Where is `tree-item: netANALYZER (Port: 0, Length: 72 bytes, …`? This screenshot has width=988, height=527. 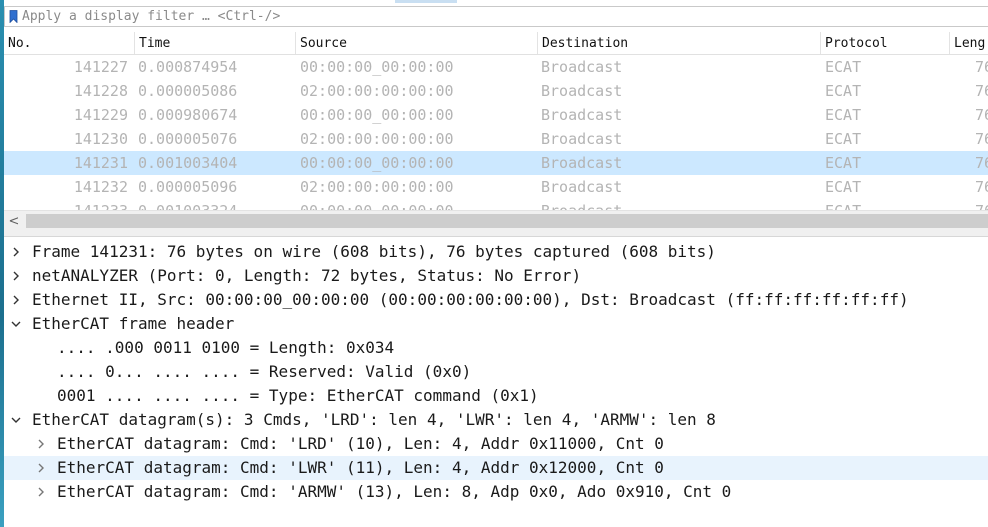
tree-item: netANALYZER (Port: 0, Length: 72 bytes, … is located at coordinates (496, 276).